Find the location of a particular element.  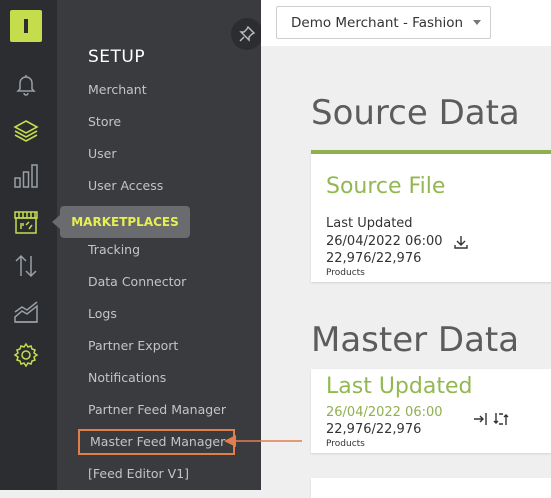

master-date: 26/04/2022 06:00 is located at coordinates (384, 412).